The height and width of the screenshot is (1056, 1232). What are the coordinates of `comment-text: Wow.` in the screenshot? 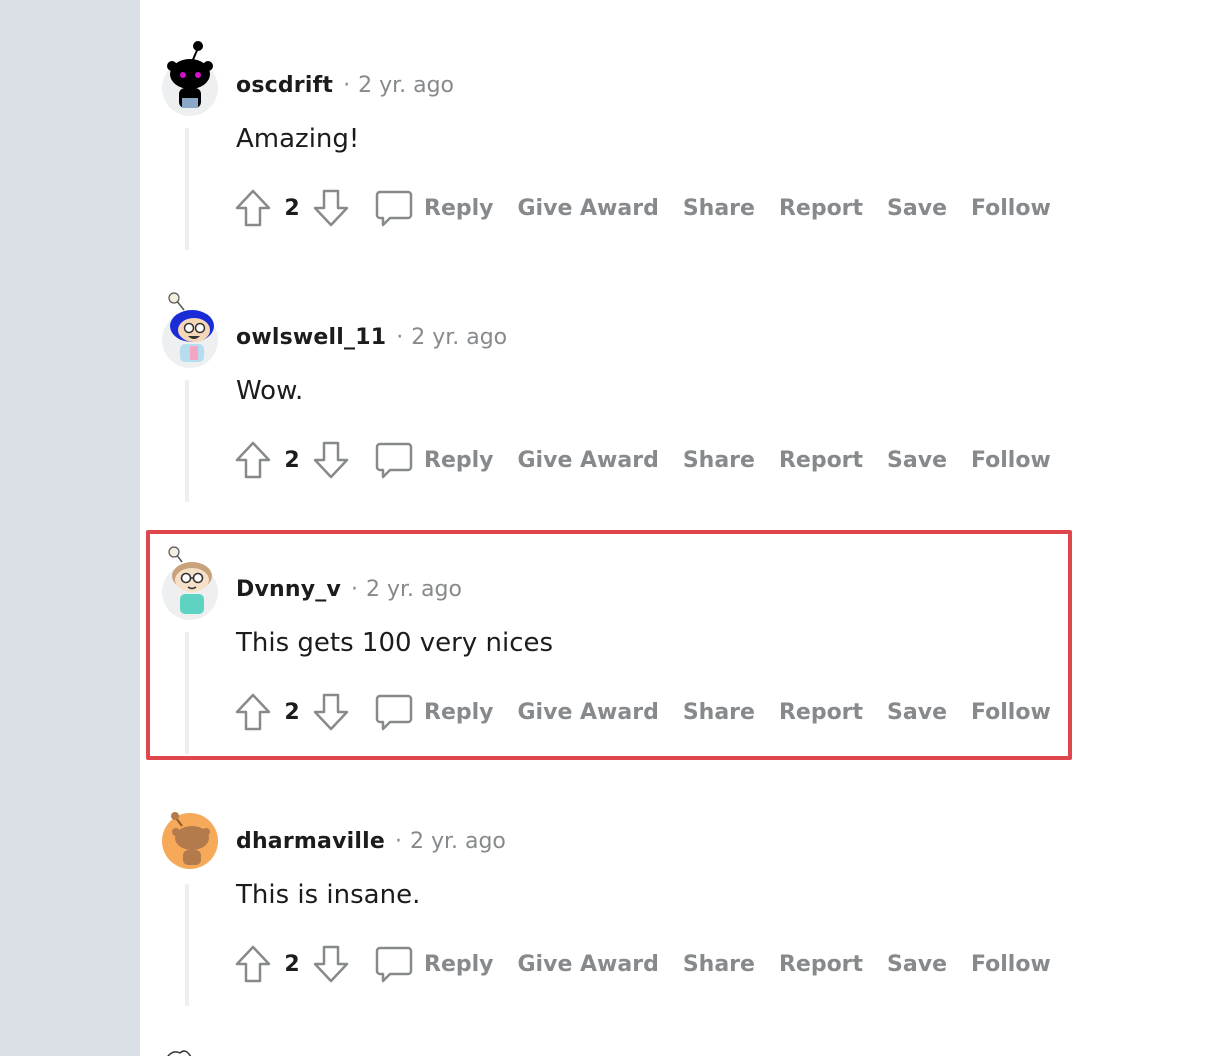 It's located at (270, 391).